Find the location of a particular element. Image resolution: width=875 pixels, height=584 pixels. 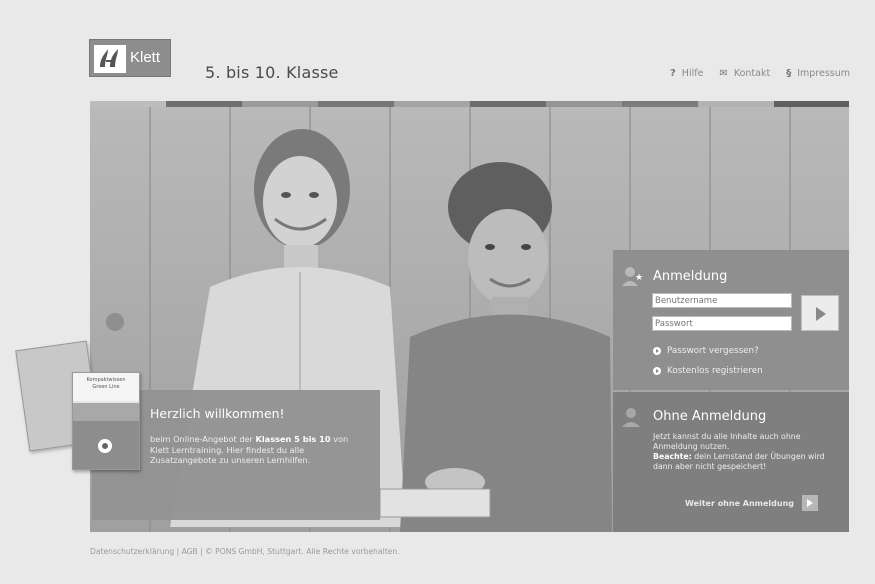

user-icon is located at coordinates (631, 417).